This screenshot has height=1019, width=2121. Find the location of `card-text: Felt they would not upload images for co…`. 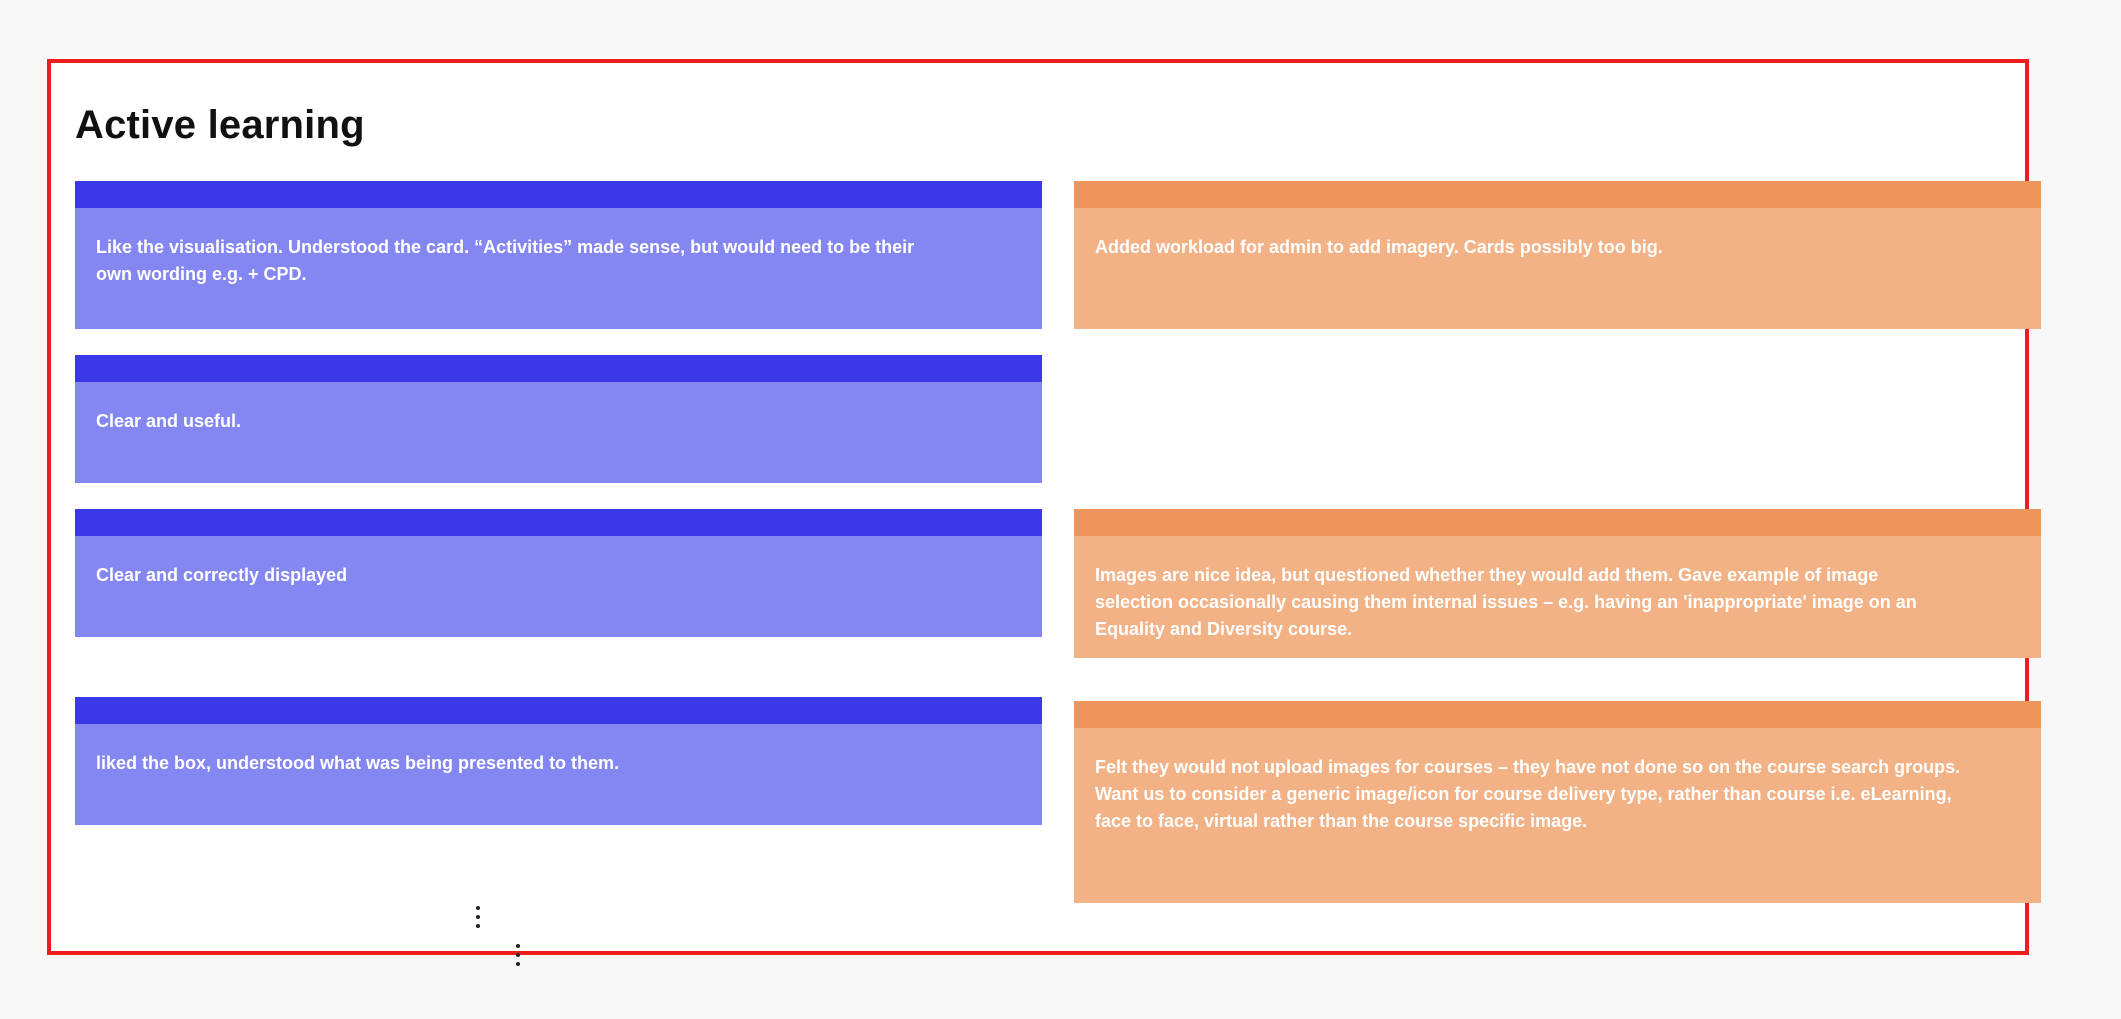

card-text: Felt they would not upload images for co… is located at coordinates (1528, 794).